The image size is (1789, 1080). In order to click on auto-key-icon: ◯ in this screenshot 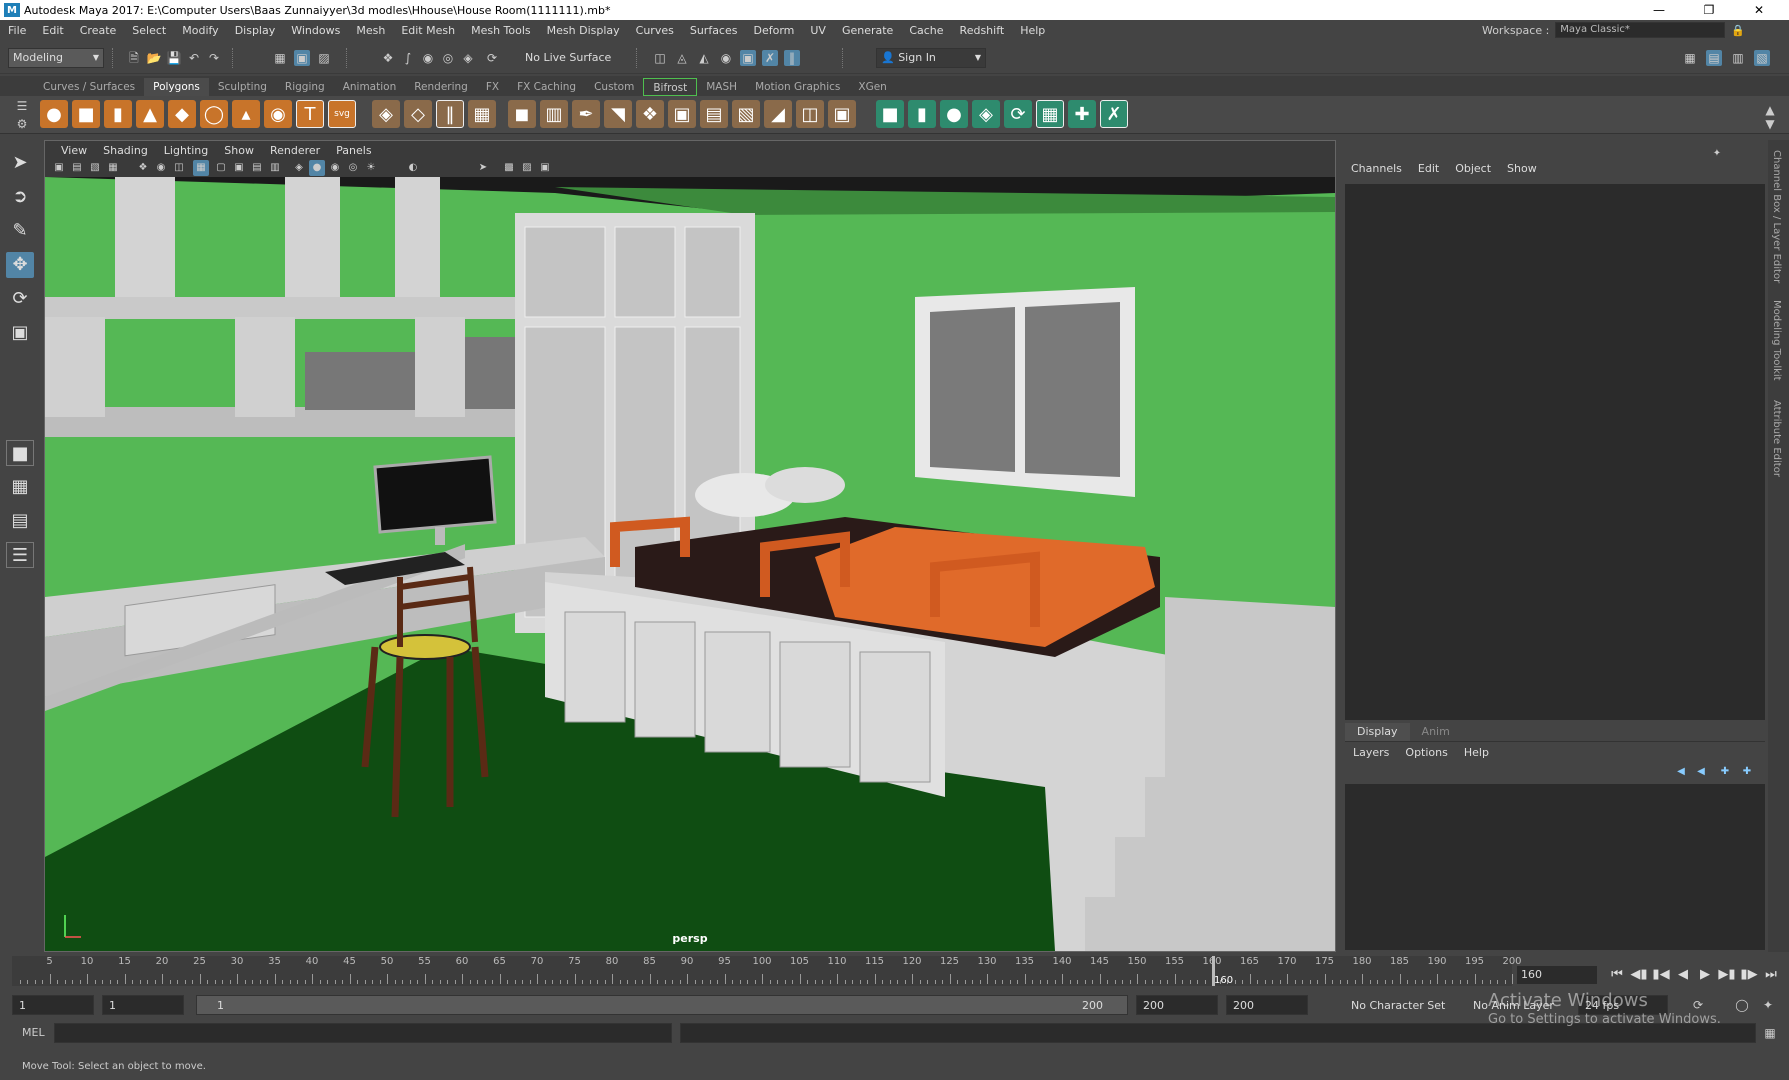, I will do `click(1742, 1005)`.